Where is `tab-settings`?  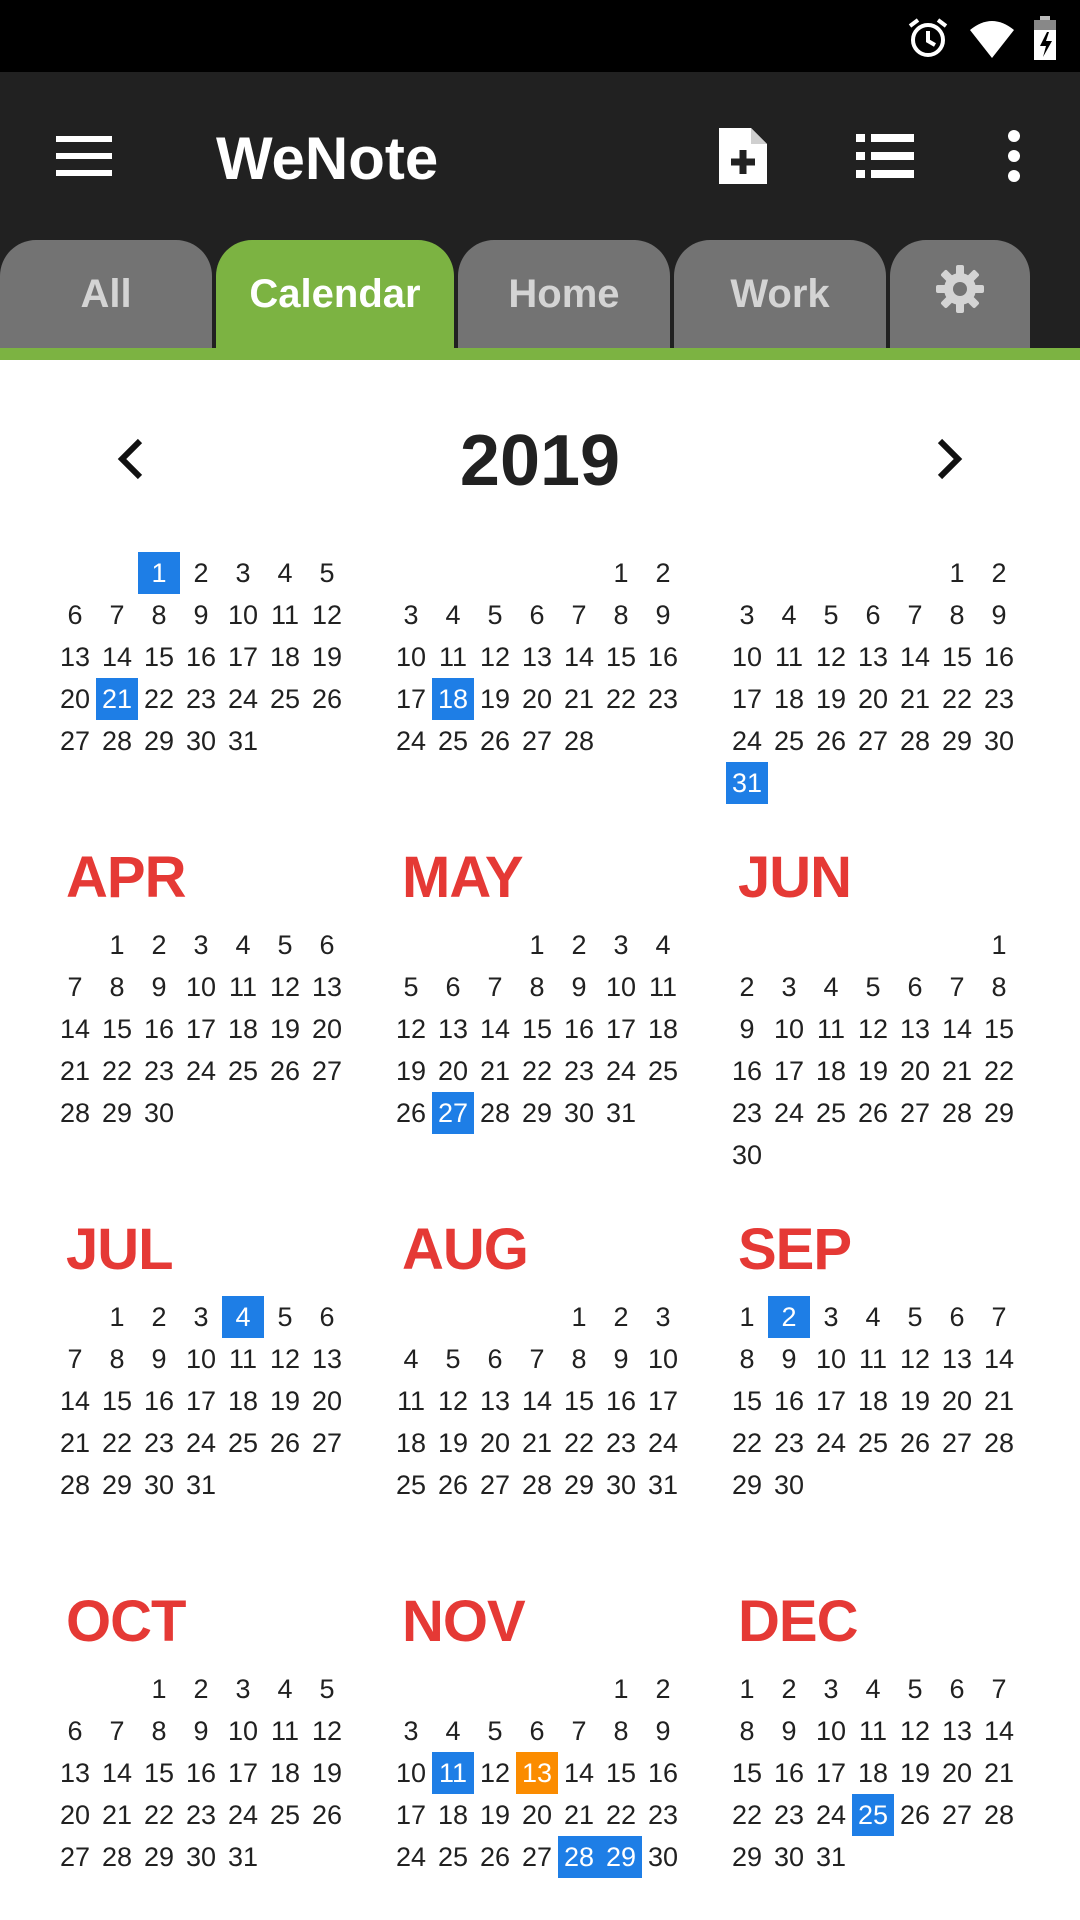
tab-settings is located at coordinates (960, 294).